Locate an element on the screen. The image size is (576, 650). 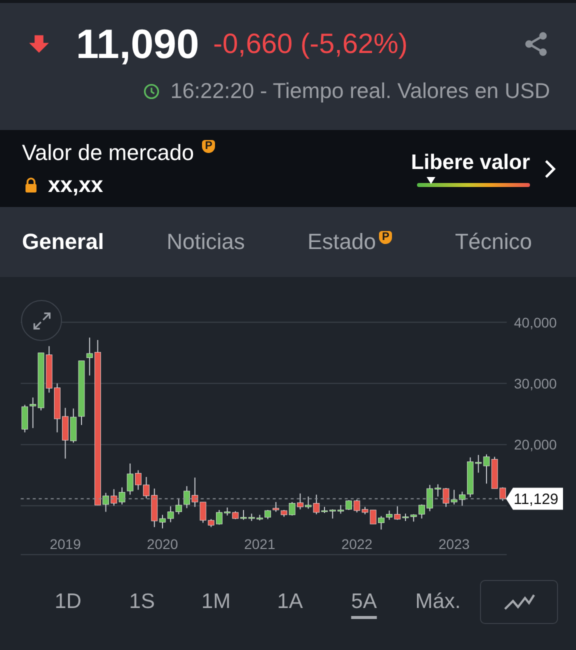
axis-label: 40,000 is located at coordinates (535, 322).